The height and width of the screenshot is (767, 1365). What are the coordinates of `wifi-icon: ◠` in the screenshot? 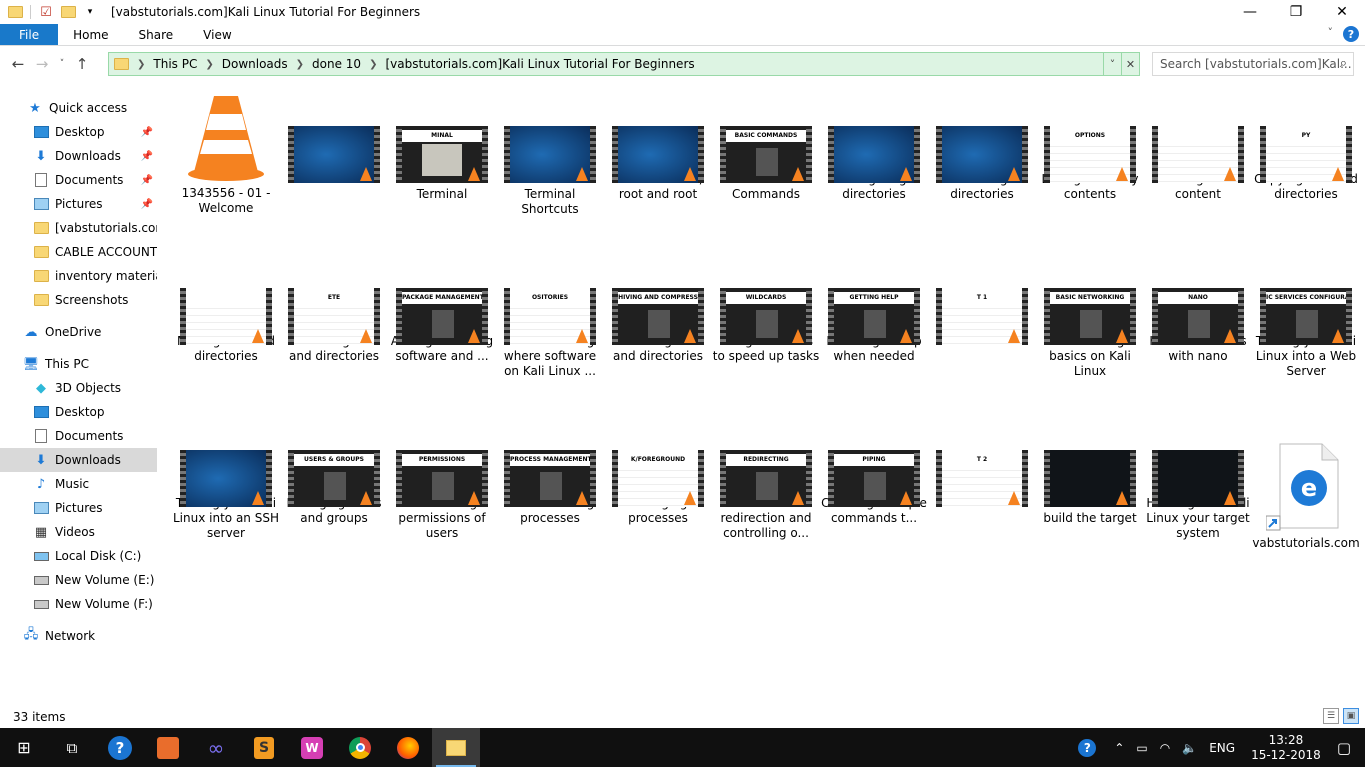 It's located at (1165, 748).